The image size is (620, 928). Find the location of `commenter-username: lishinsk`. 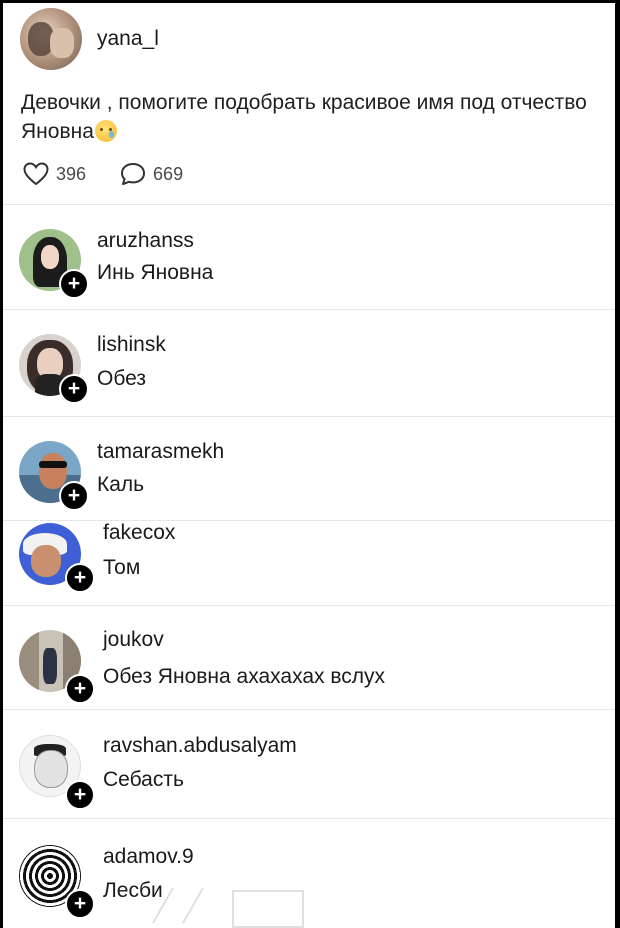

commenter-username: lishinsk is located at coordinates (131, 345).